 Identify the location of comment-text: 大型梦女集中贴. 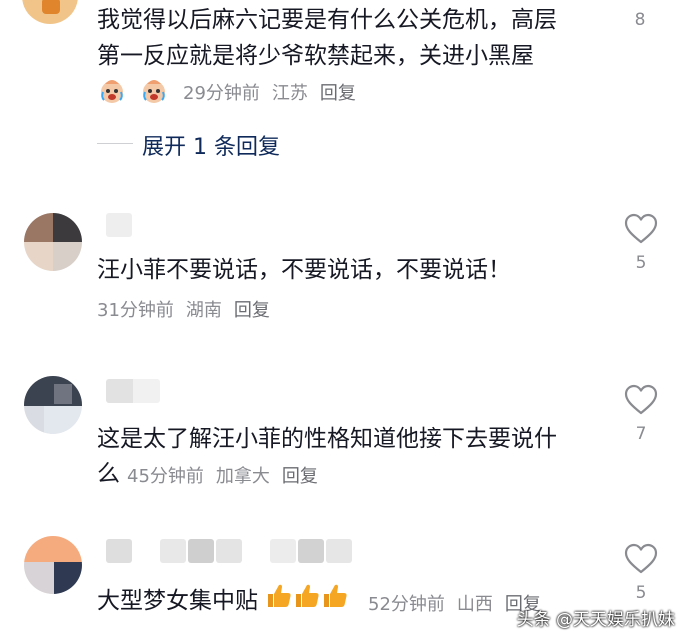
(223, 601).